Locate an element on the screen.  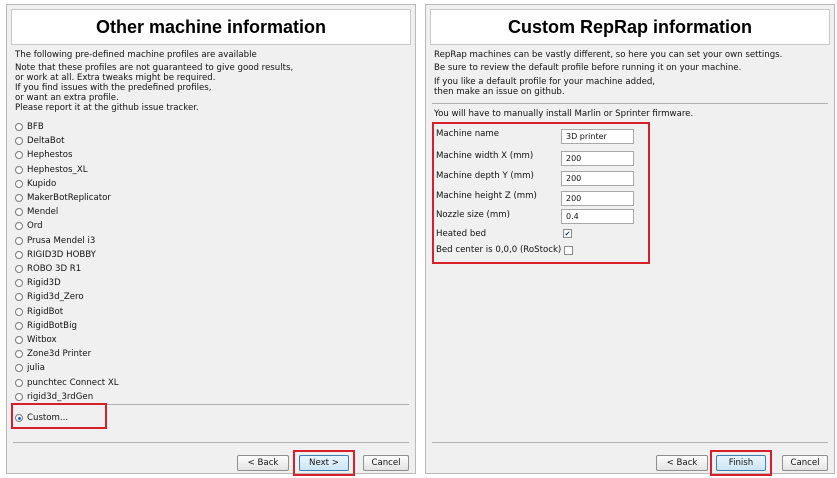
page-title: Custom RepRap information is located at coordinates (629, 26).